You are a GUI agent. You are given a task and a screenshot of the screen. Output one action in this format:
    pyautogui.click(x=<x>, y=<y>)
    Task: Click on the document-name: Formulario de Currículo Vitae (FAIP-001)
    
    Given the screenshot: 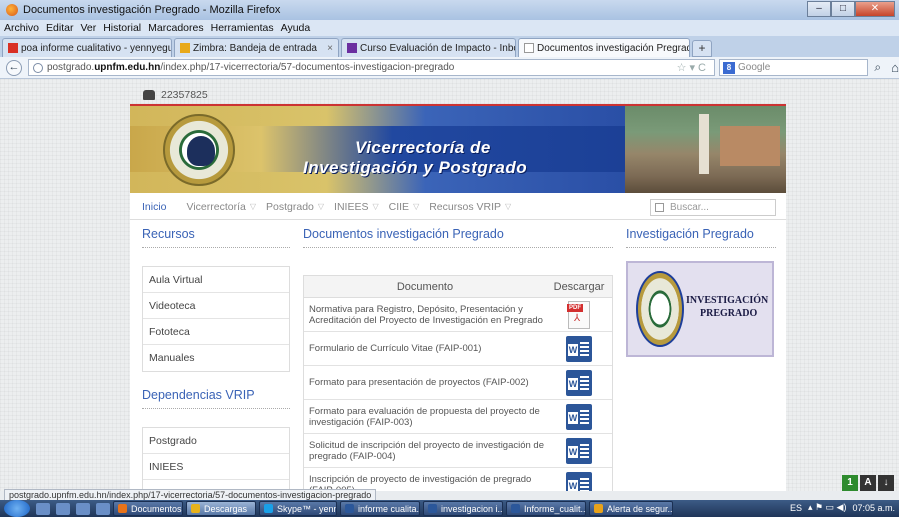 What is the action you would take?
    pyautogui.click(x=395, y=348)
    